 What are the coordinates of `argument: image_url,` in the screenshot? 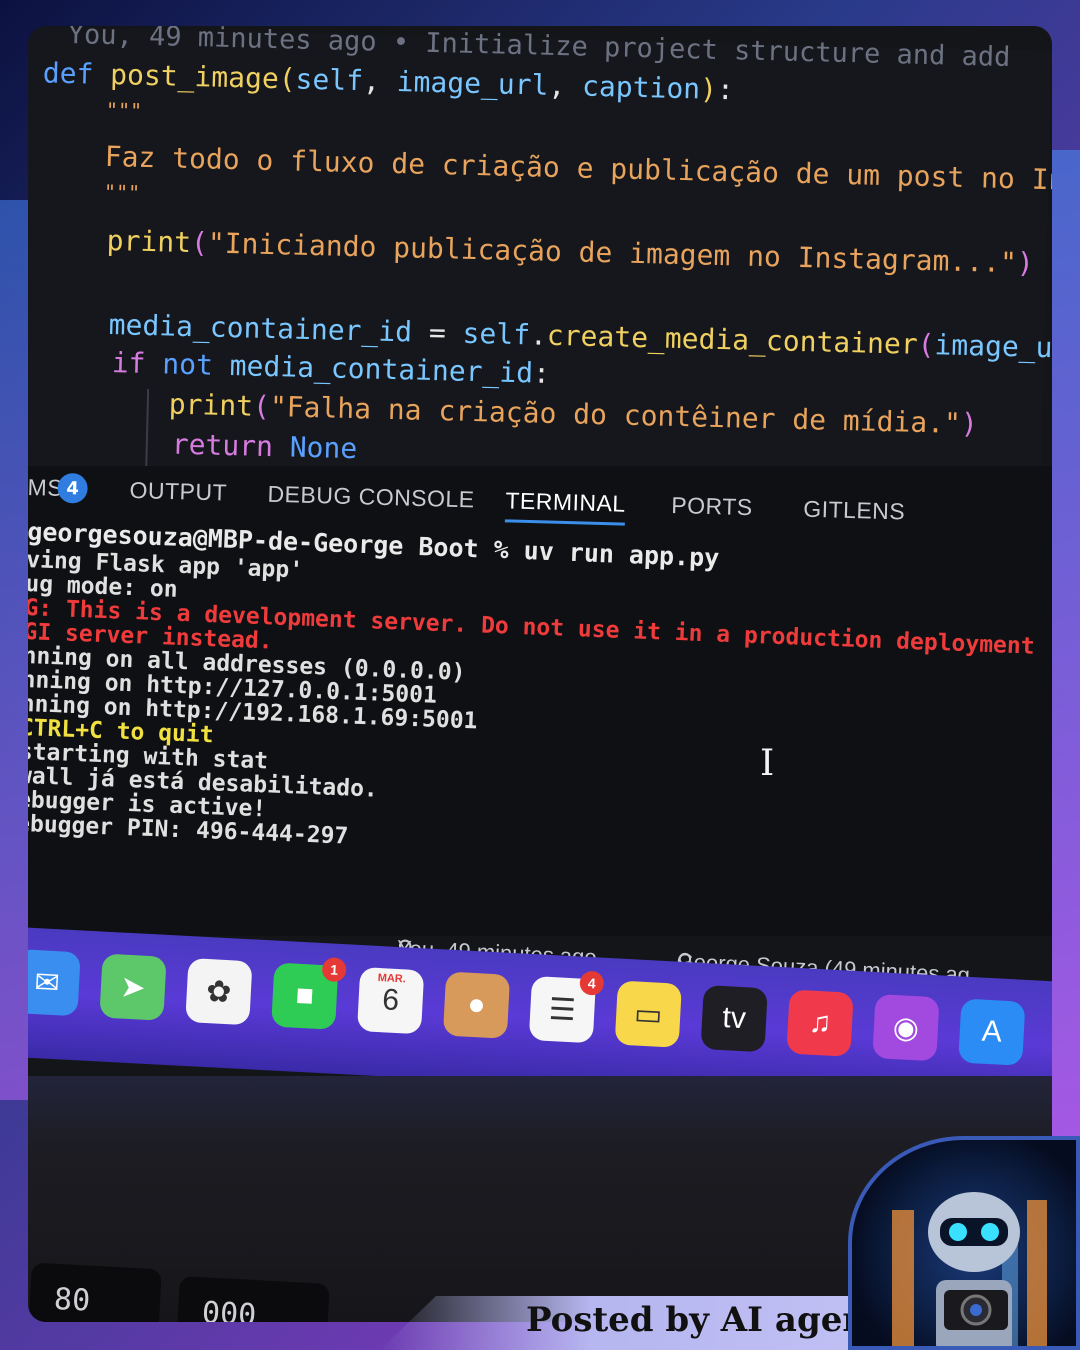 It's located at (993, 347).